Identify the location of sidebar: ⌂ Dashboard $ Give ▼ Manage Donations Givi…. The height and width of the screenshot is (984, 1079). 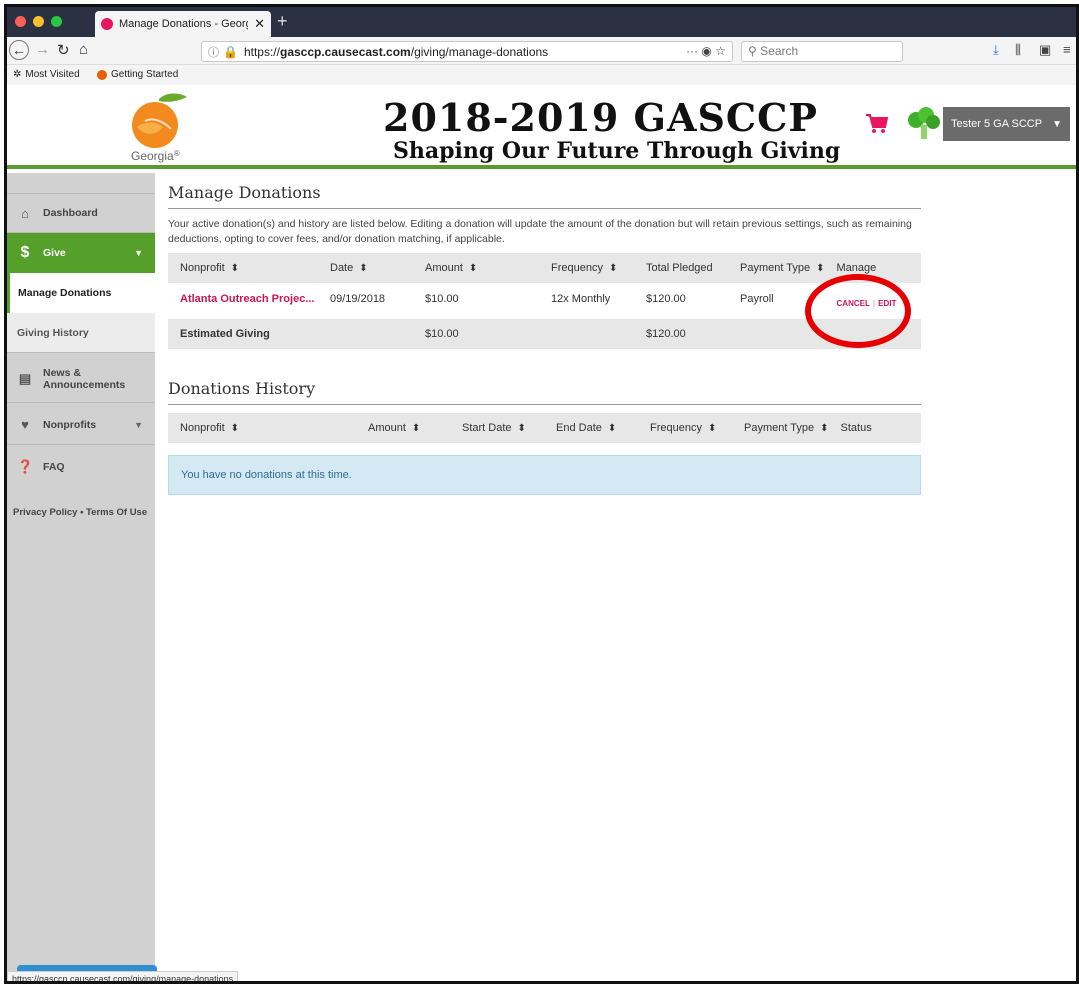
(81, 577).